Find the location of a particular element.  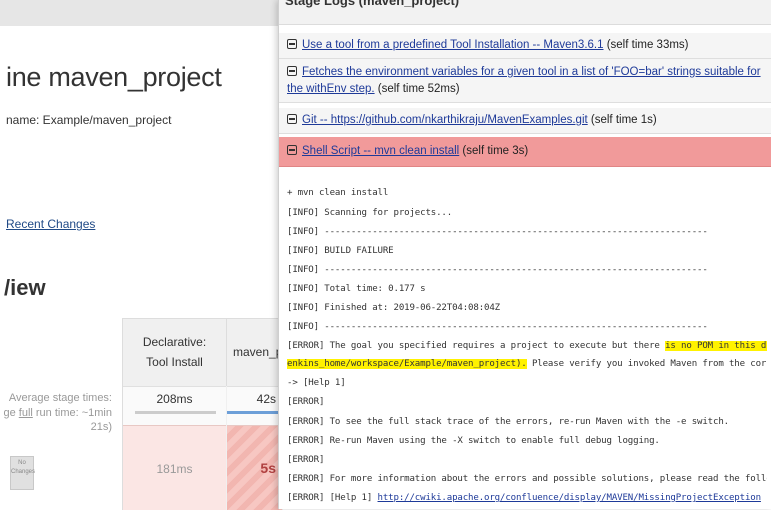

stage-column-label: Declarative: Tool Install is located at coordinates (174, 352).